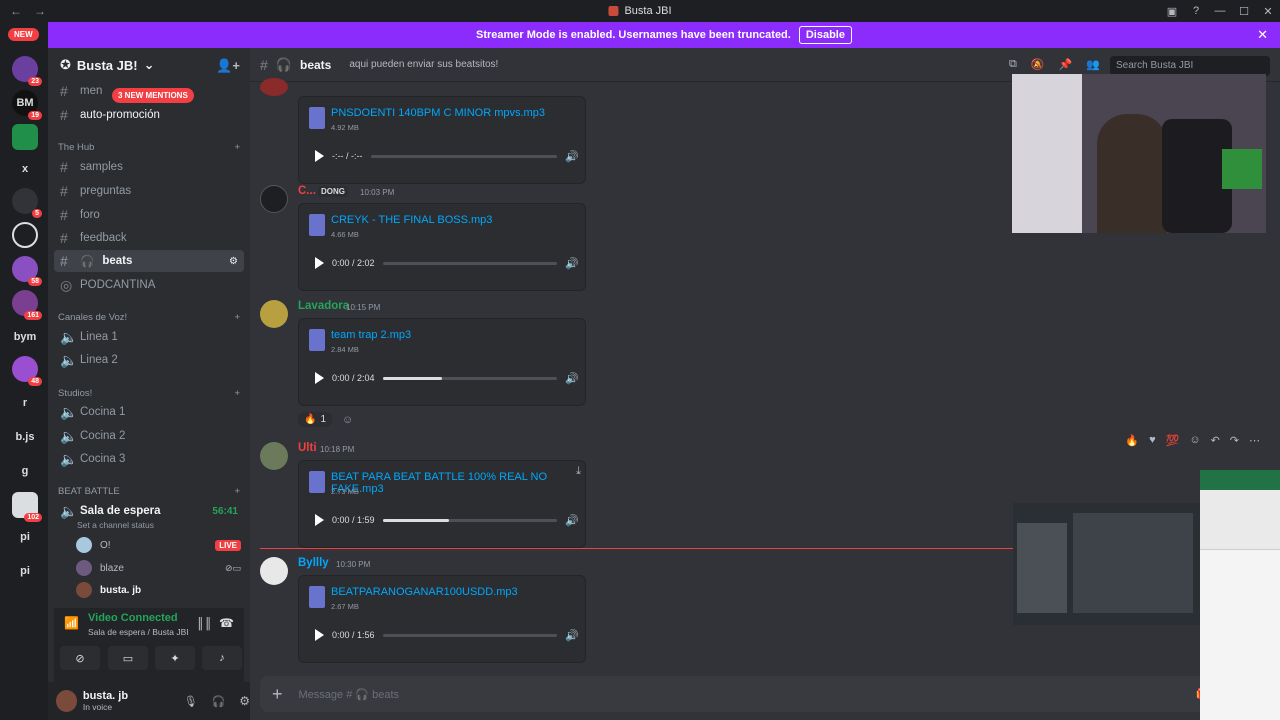 The height and width of the screenshot is (720, 1280). What do you see at coordinates (219, 701) in the screenshot?
I see `headphones-icon: 🎧` at bounding box center [219, 701].